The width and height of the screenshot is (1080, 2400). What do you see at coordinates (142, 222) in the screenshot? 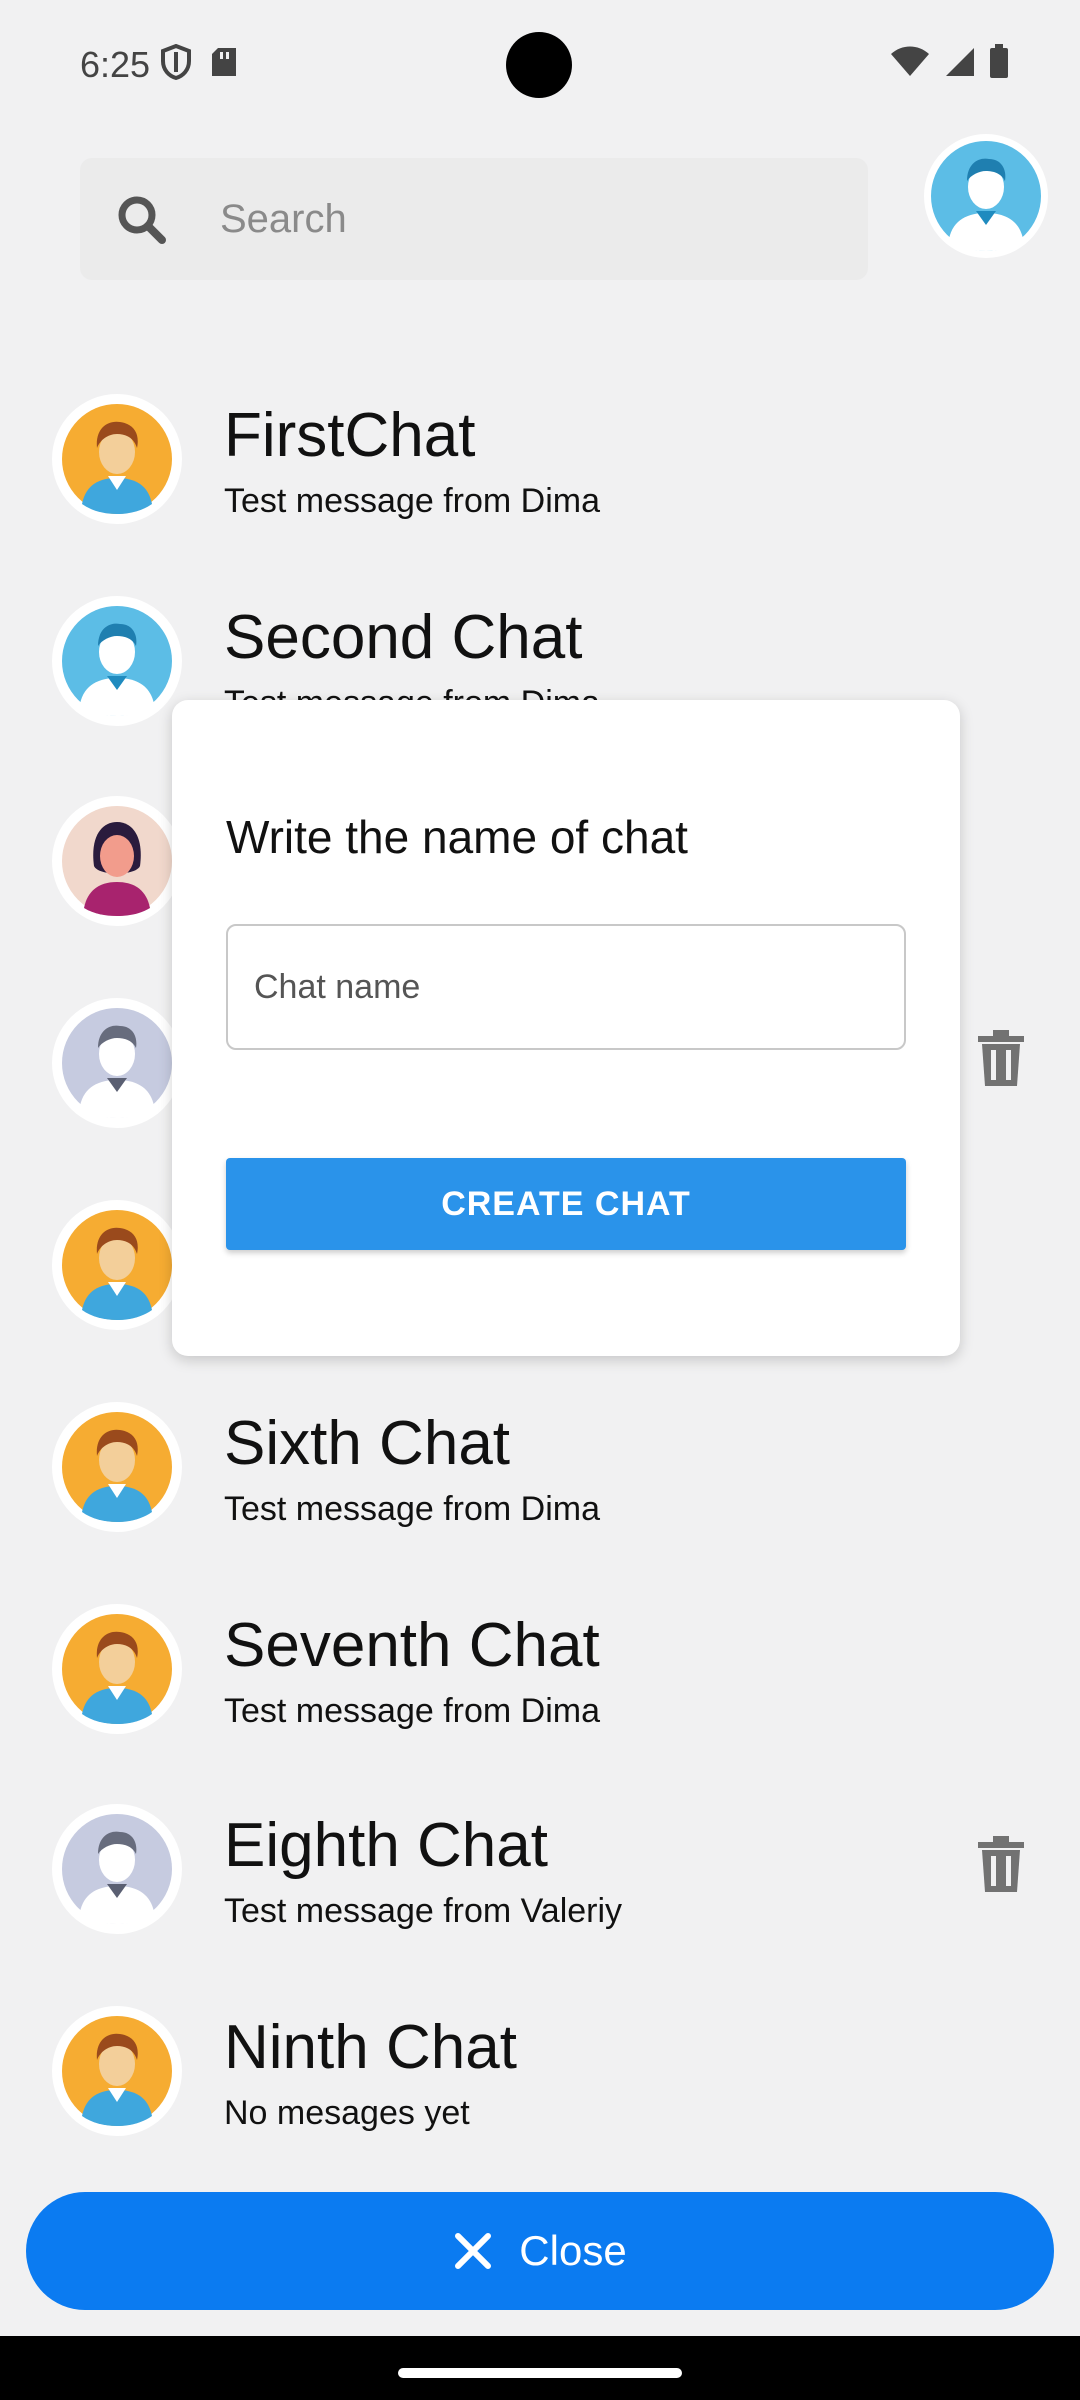
I see `search-icon` at bounding box center [142, 222].